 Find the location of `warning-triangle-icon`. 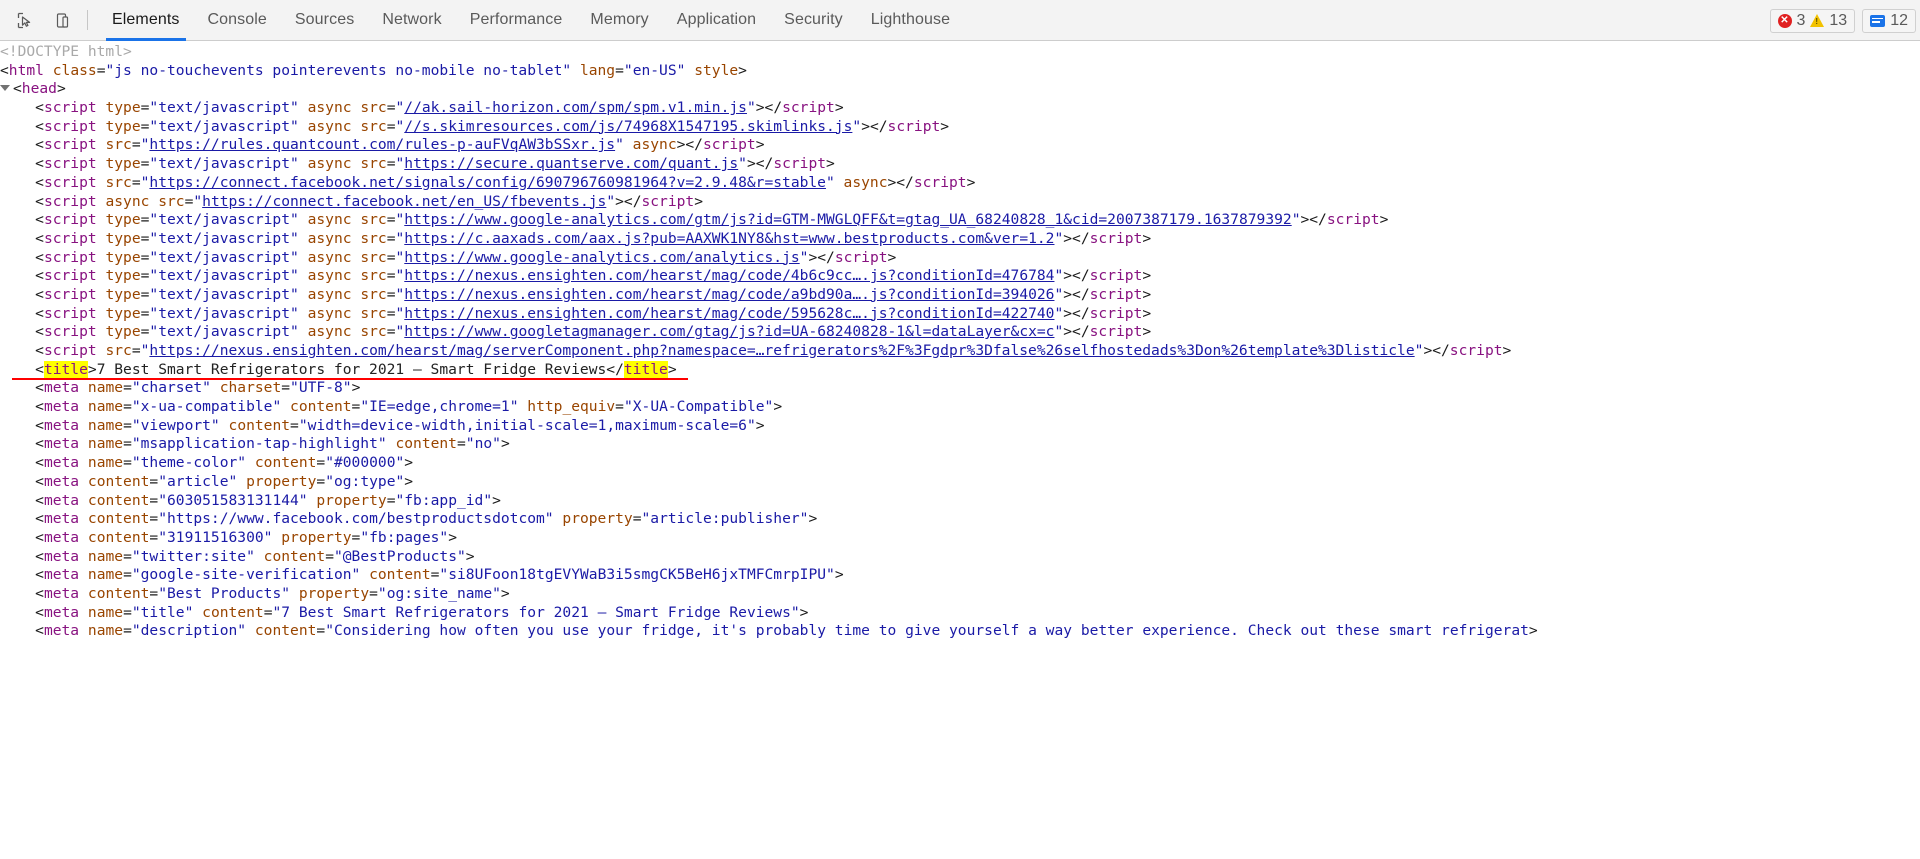

warning-triangle-icon is located at coordinates (1817, 20).